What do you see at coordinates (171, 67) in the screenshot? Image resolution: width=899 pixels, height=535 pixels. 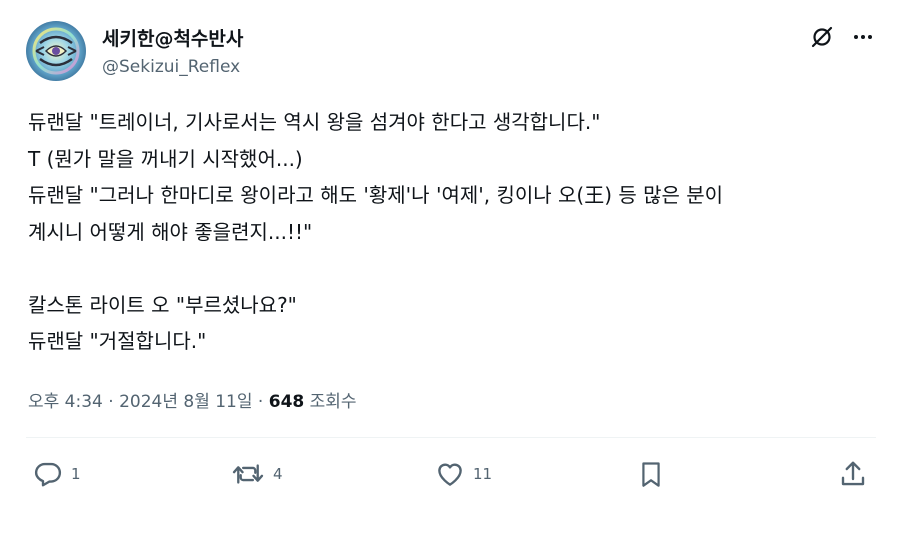 I see `author-handle: @Sekizui_Reflex` at bounding box center [171, 67].